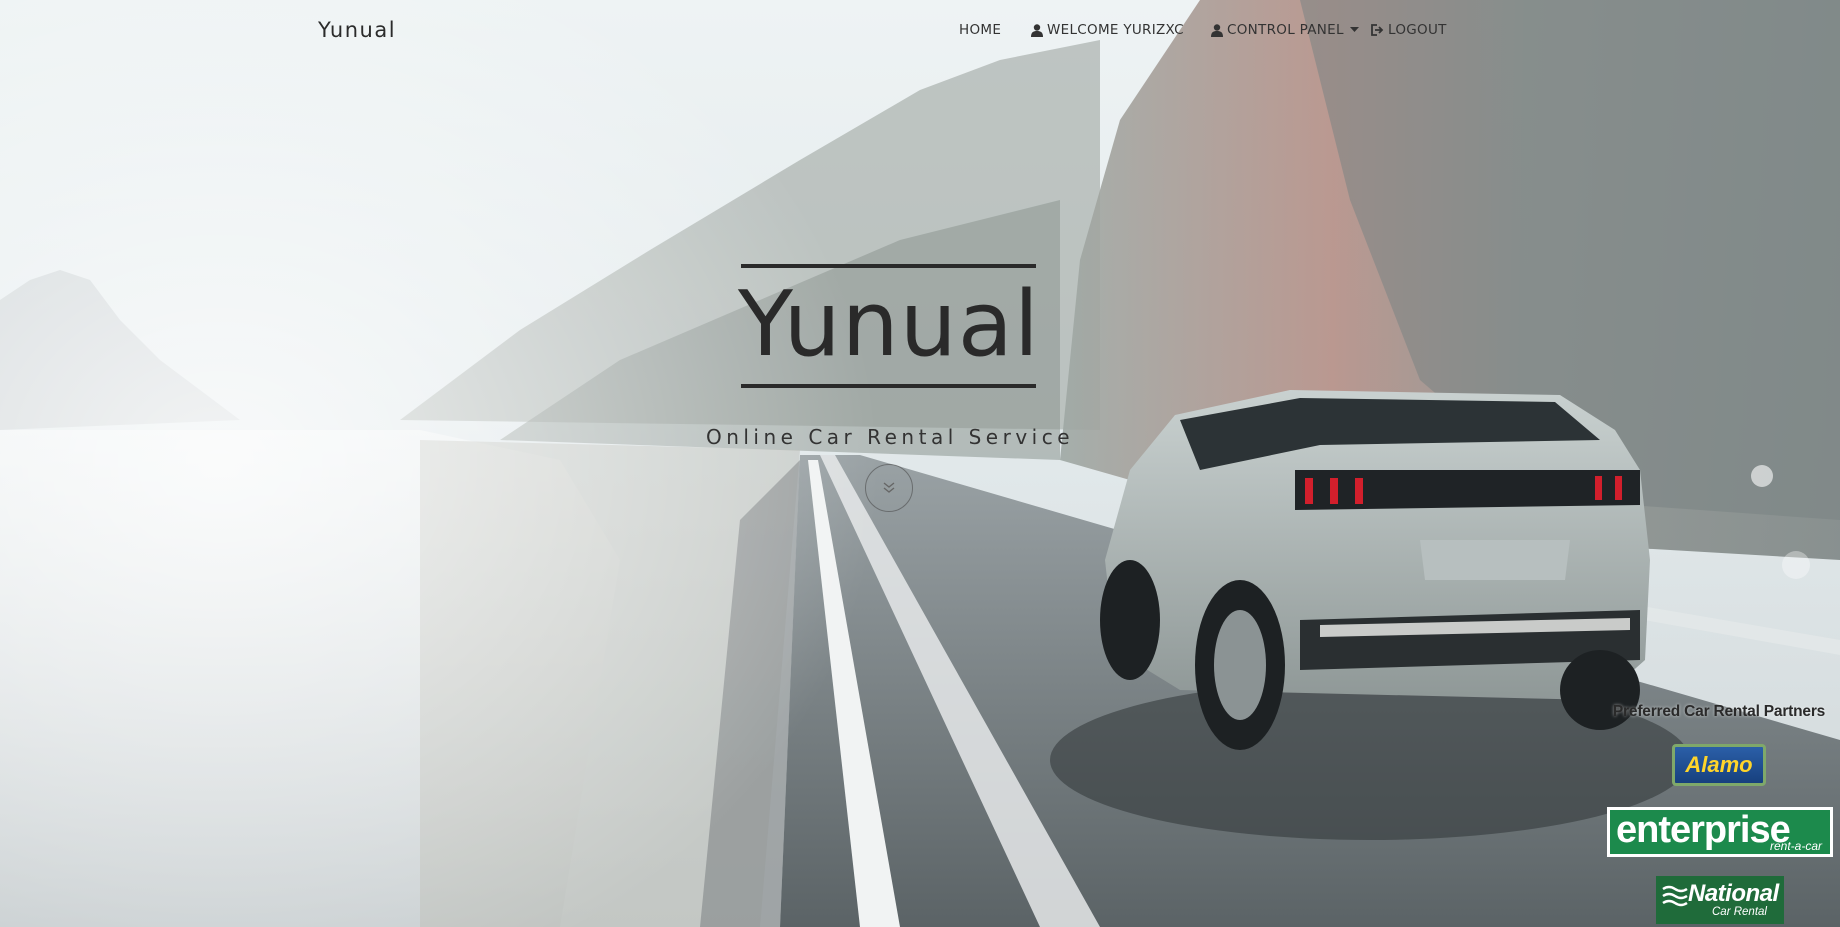 This screenshot has width=1840, height=927. I want to click on hero-headline: Yunual, so click(889, 326).